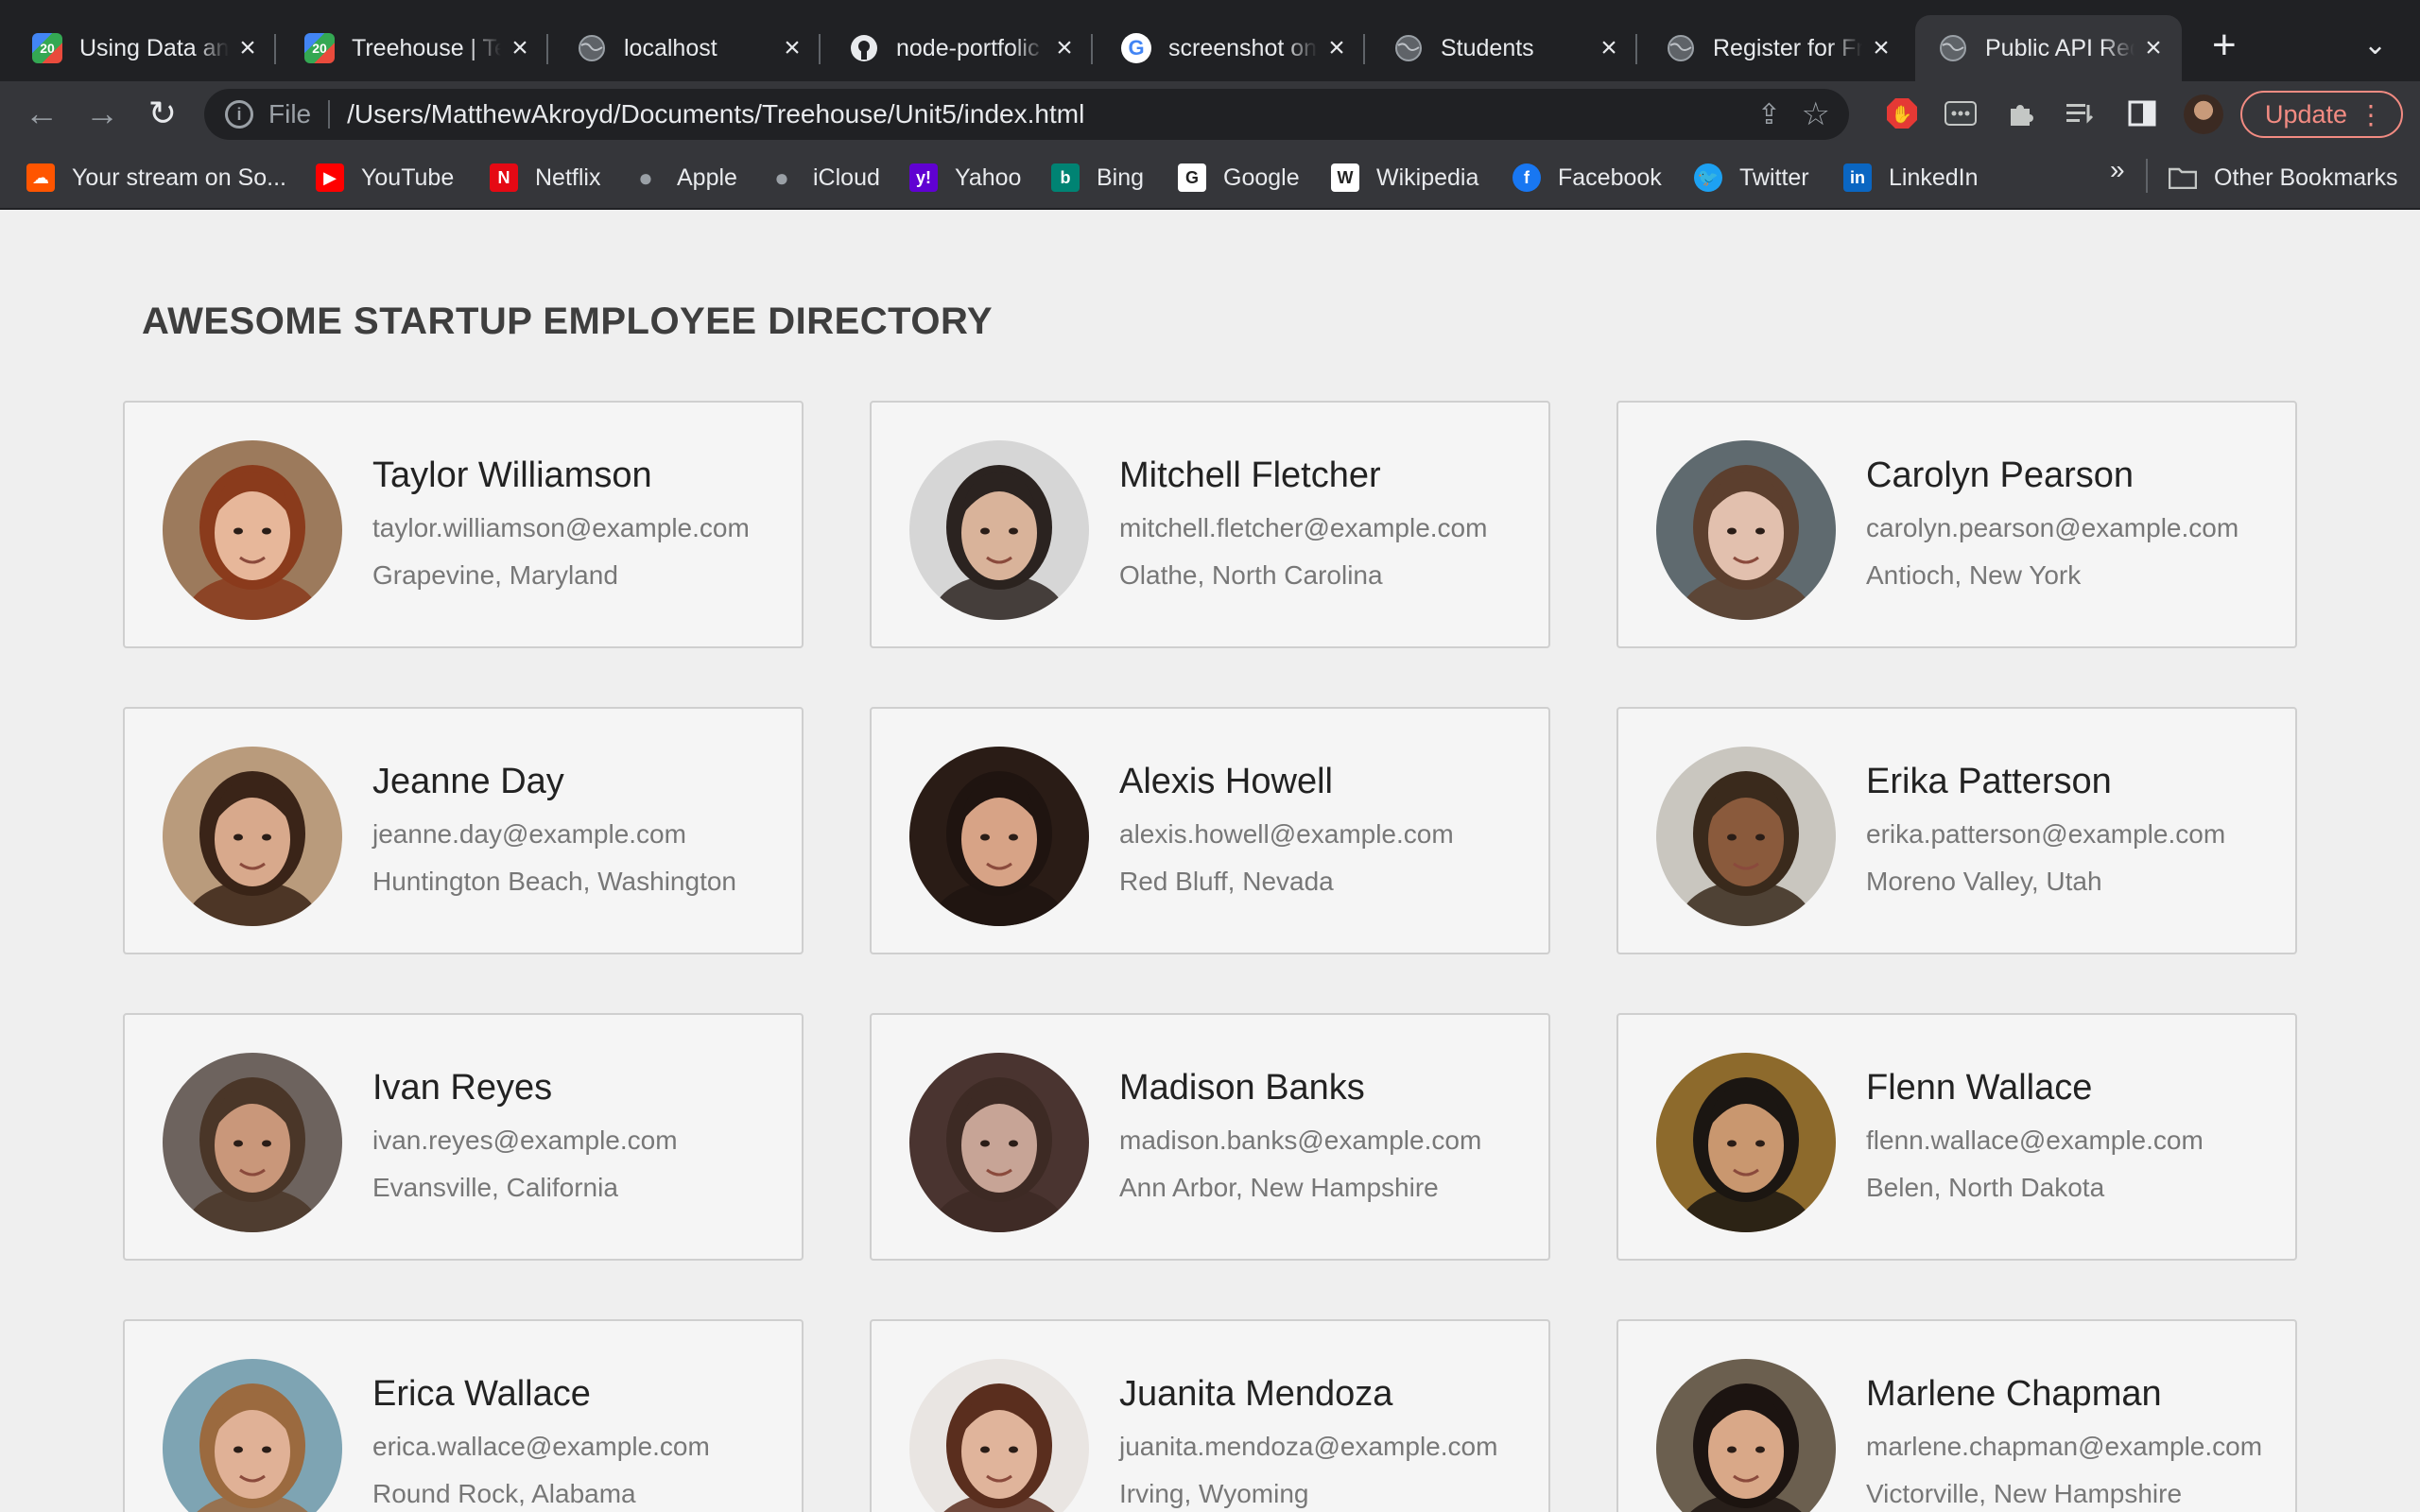  I want to click on employee-email: madison.banks@example.com, so click(1300, 1140).